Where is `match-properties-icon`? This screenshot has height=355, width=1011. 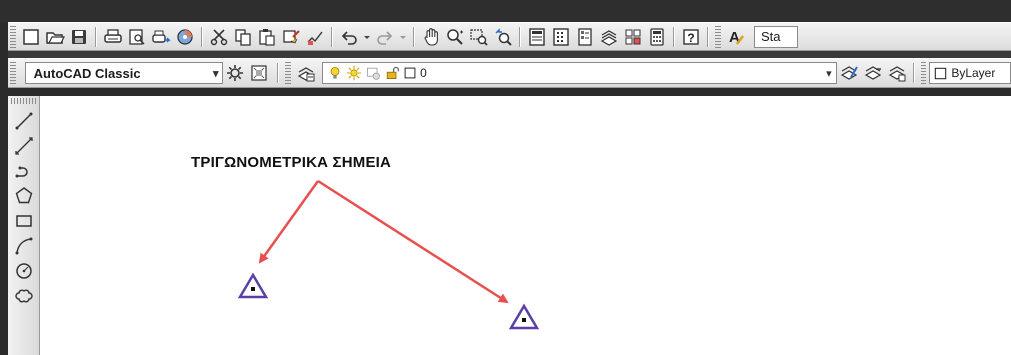
match-properties-icon is located at coordinates (291, 37).